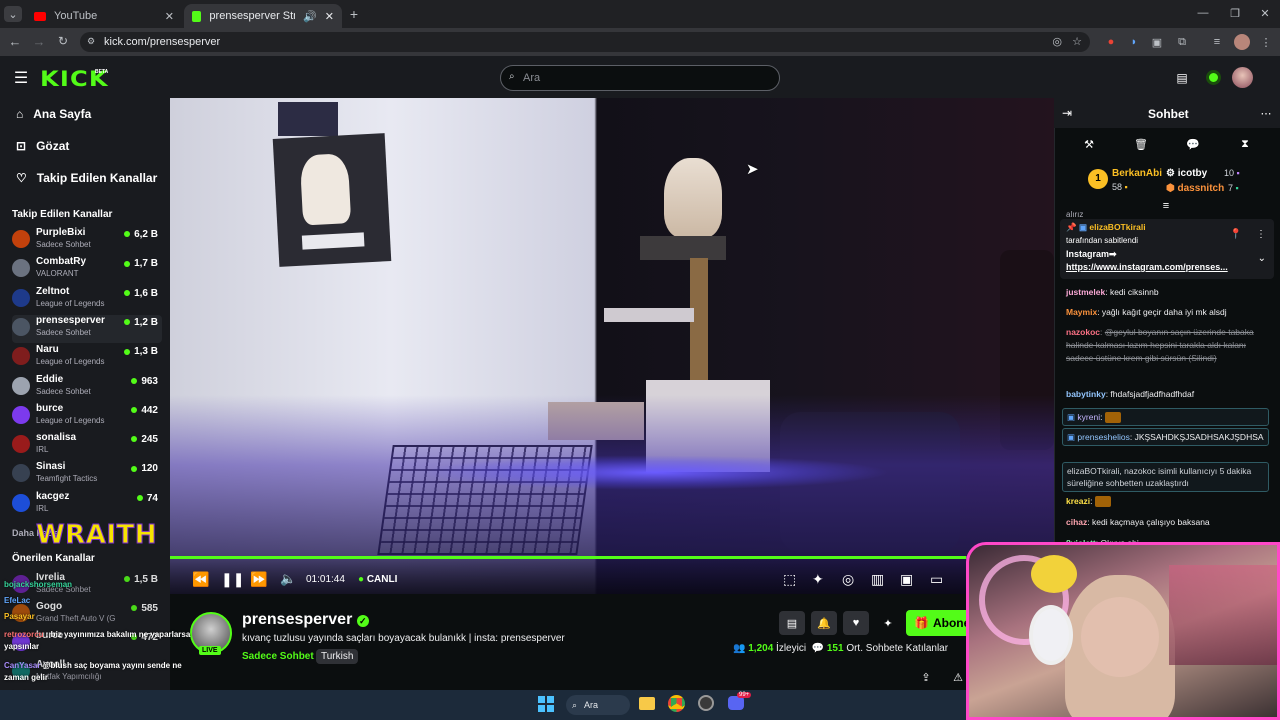 The width and height of the screenshot is (1280, 720). I want to click on chat-username: kyreni, so click(1088, 417).